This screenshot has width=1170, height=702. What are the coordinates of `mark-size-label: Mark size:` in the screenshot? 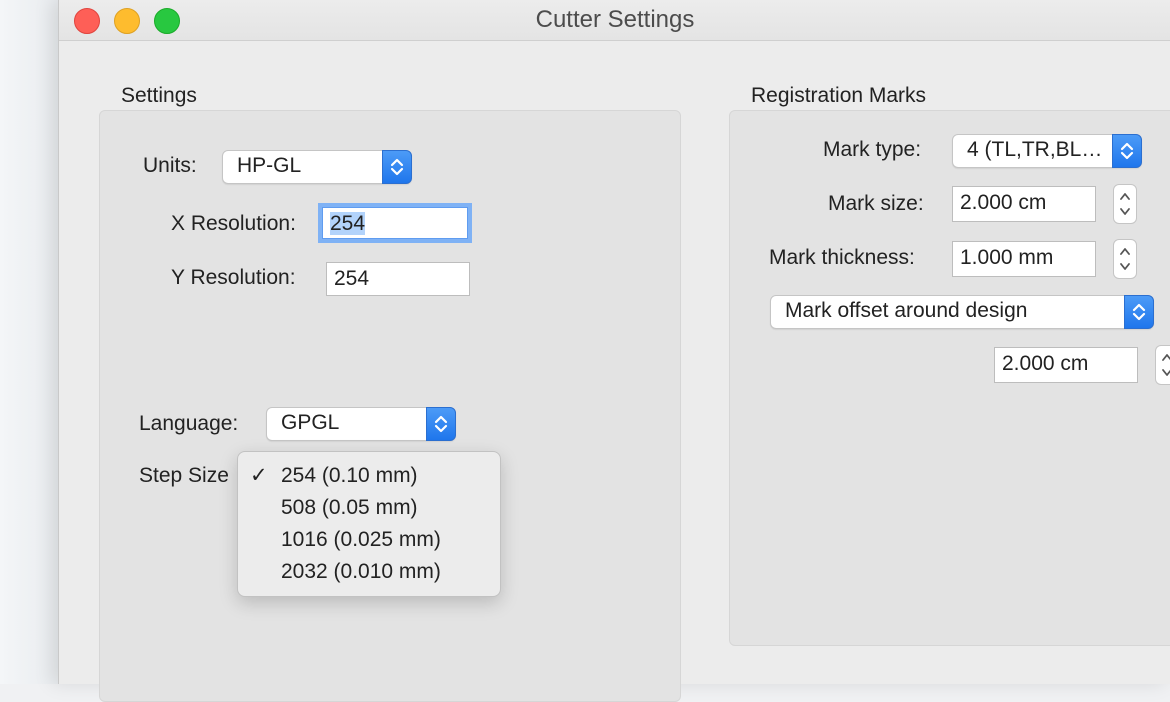 It's located at (876, 203).